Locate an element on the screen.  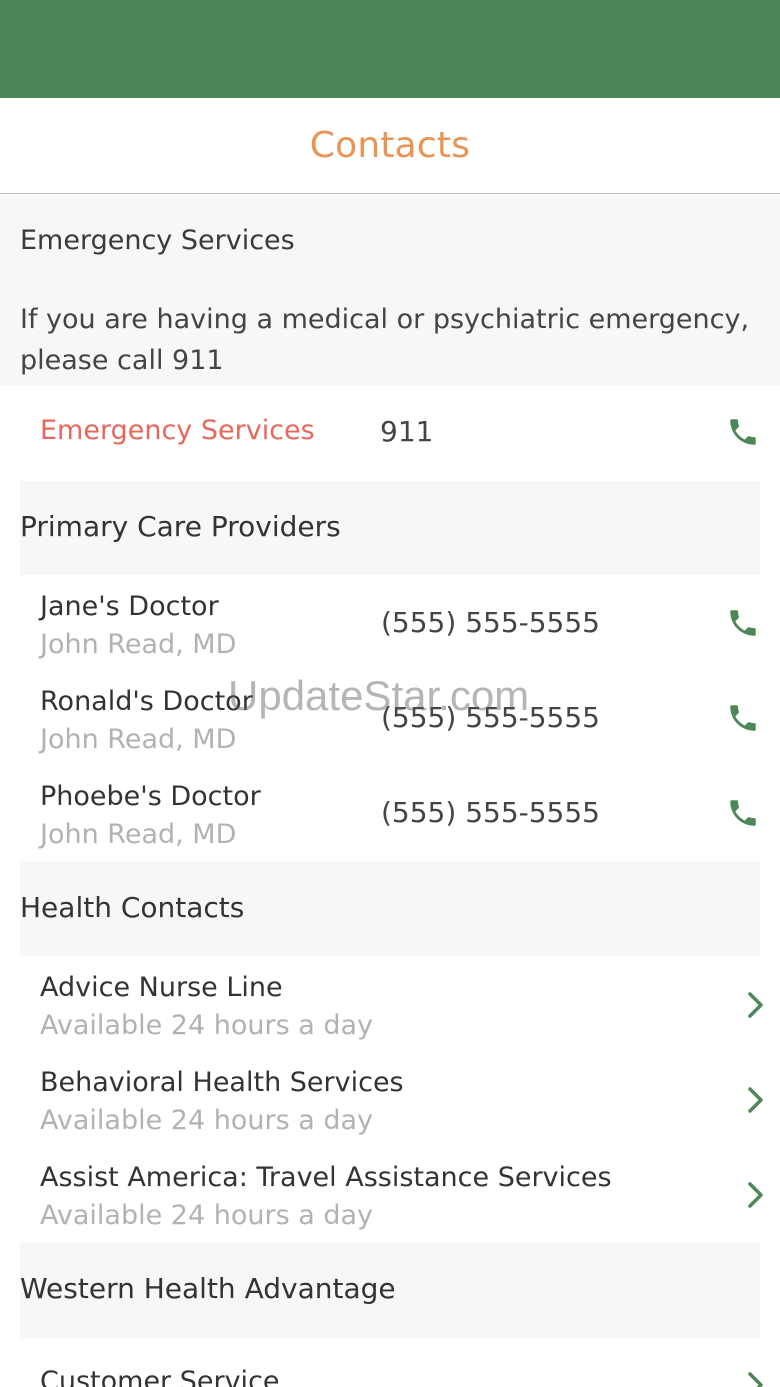
contact-name: Phoebe's Doctor is located at coordinates (150, 796).